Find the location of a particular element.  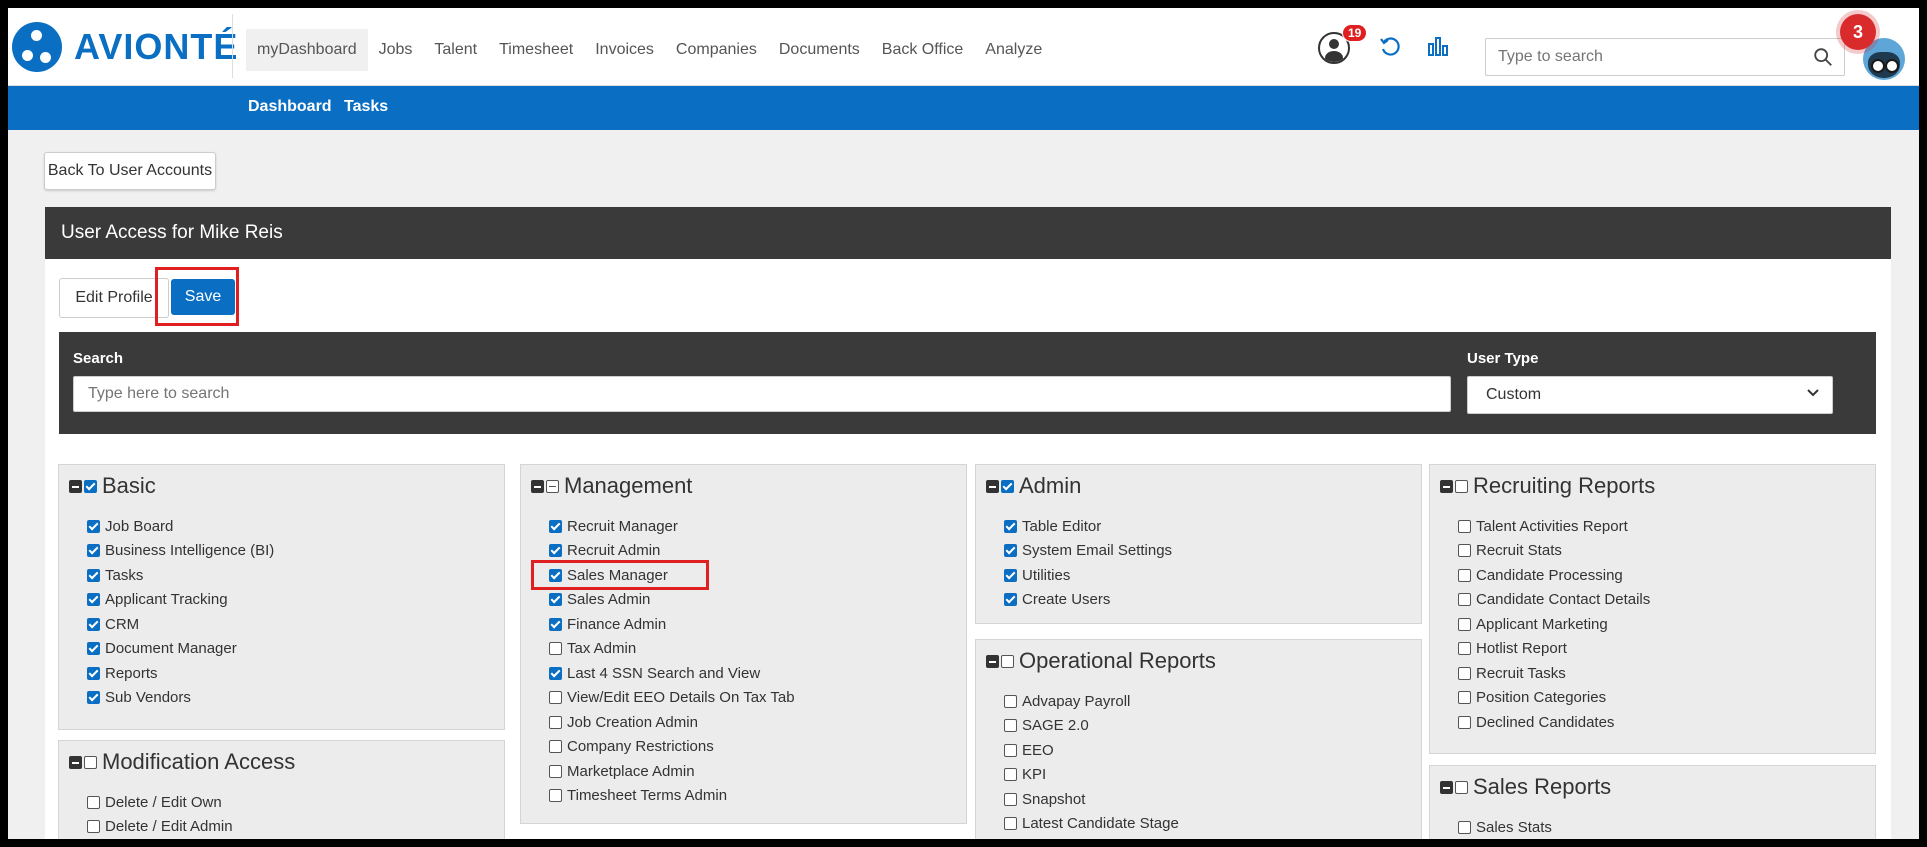

permission-item: Advapay Payroll is located at coordinates (1091, 701).